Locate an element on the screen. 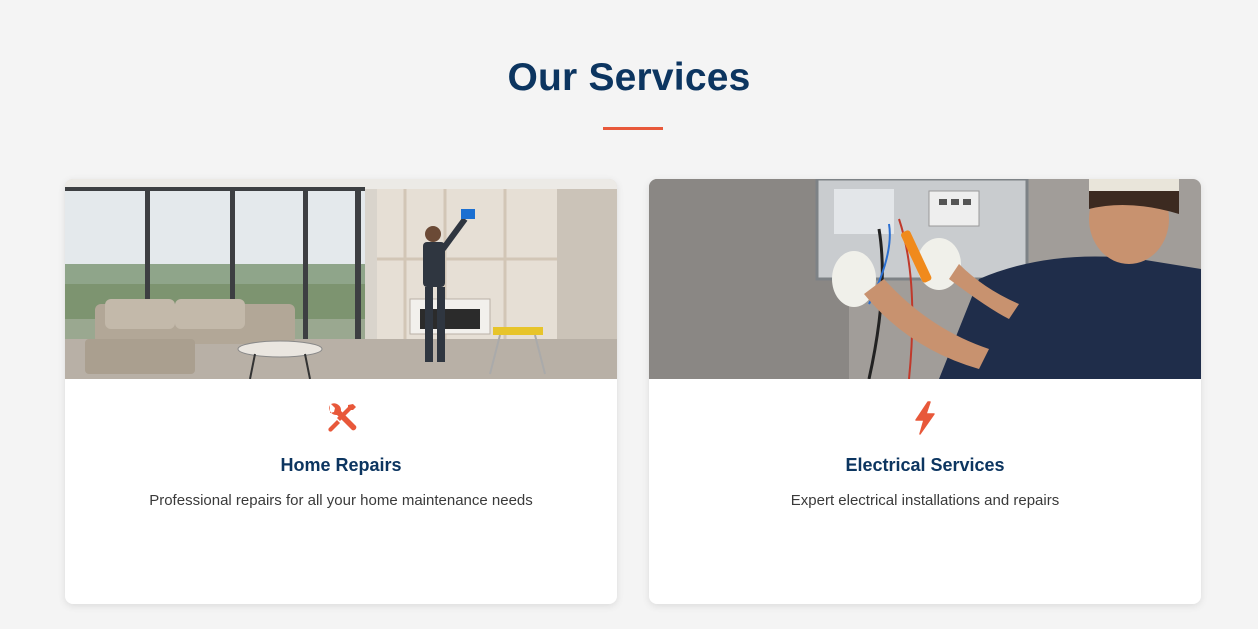 This screenshot has height=629, width=1258. tools-icon is located at coordinates (341, 420).